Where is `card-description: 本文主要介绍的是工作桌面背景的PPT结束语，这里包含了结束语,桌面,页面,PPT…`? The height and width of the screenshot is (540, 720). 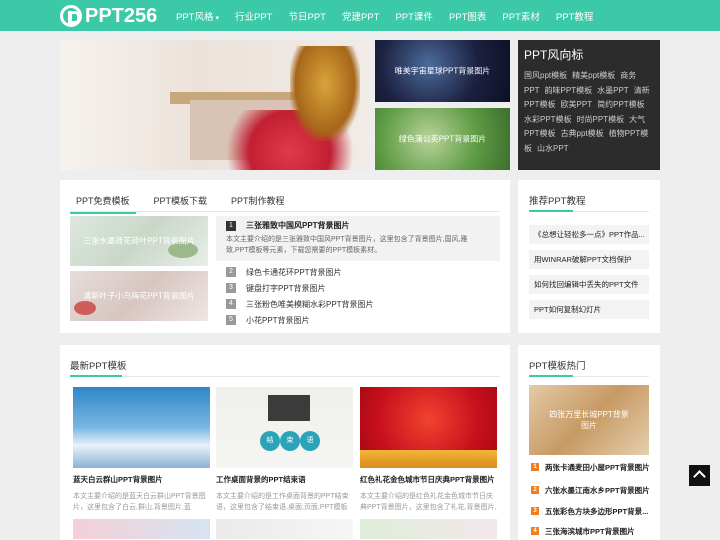
card-description: 本文主要介绍的是工作桌面背景的PPT结束语，这里包含了结束语,桌面,页面,PPT… is located at coordinates (282, 502).